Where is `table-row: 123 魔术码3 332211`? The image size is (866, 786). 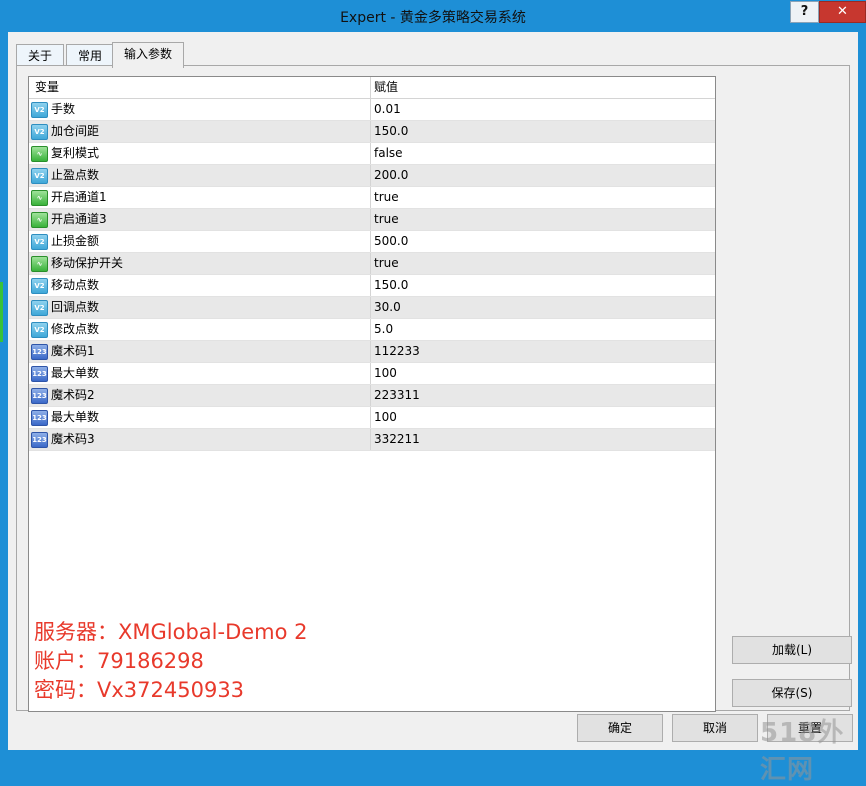
table-row: 123 魔术码3 332211 is located at coordinates (372, 440).